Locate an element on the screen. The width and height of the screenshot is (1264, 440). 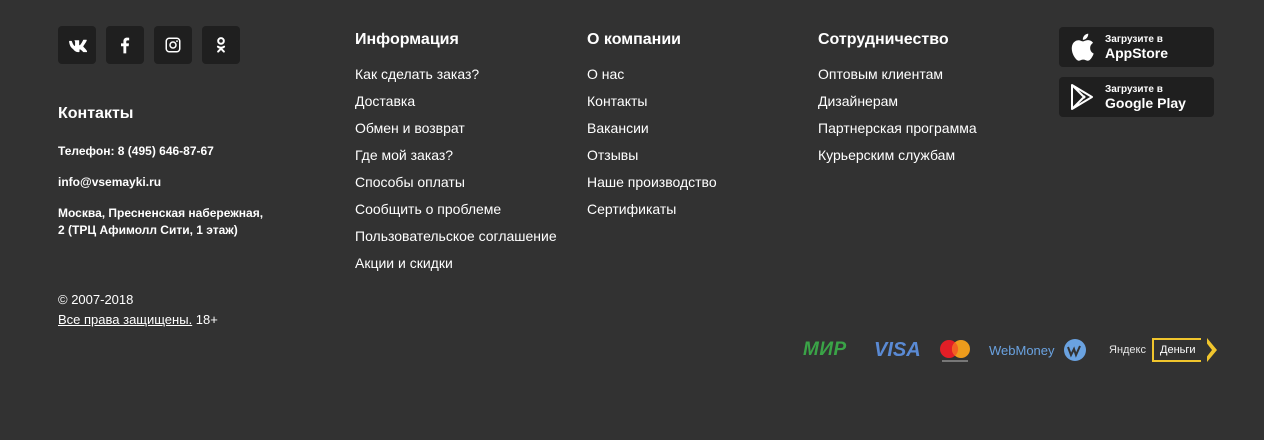
footer-link: Наше производство is located at coordinates (652, 182).